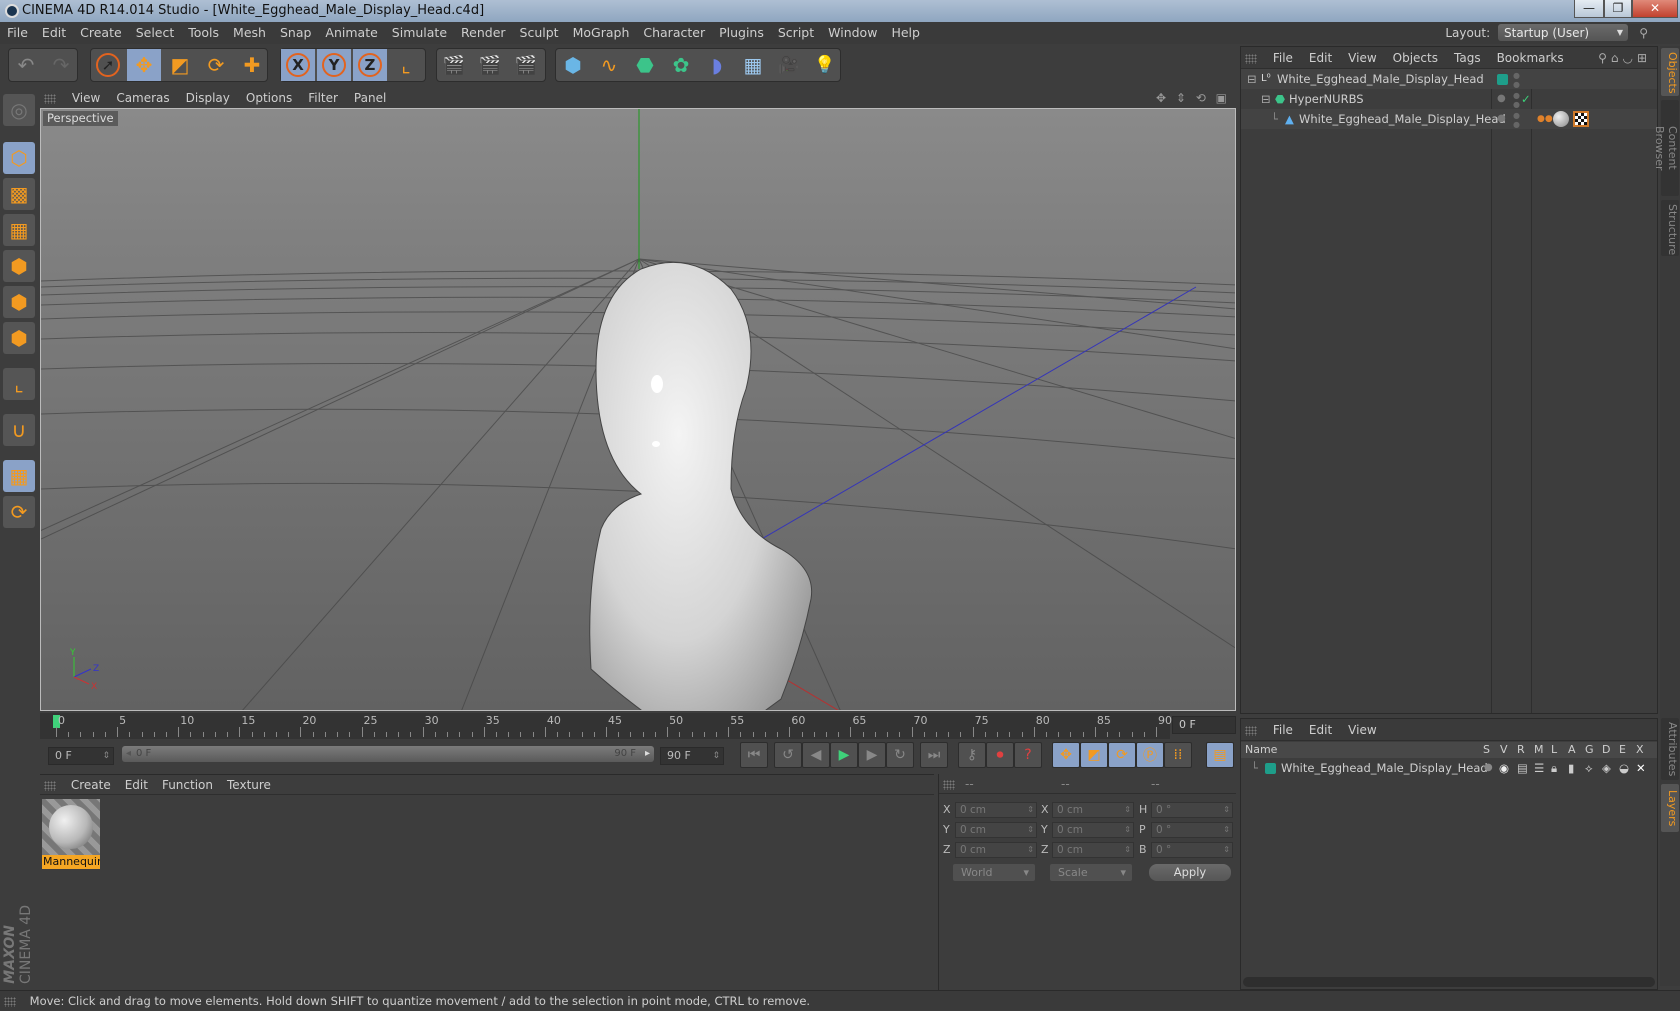 This screenshot has height=1011, width=1680. I want to click on menu-simulate: Simulate, so click(419, 33).